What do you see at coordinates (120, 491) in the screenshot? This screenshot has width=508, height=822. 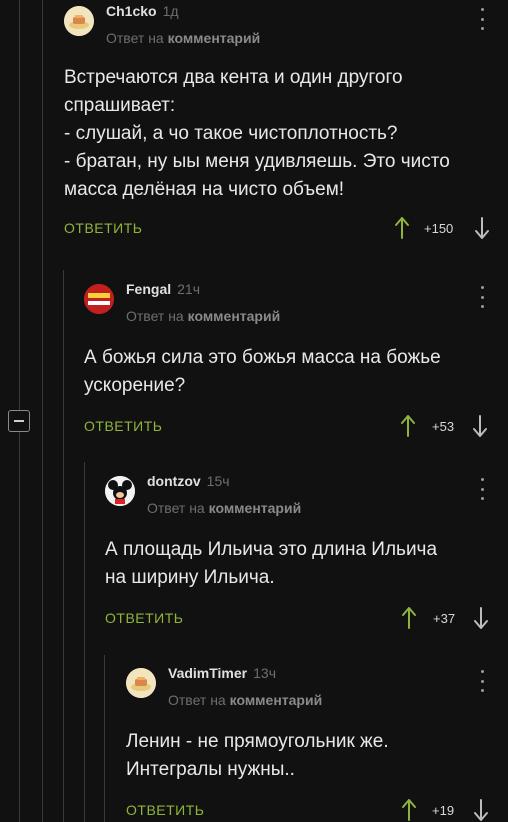 I see `mickey-mouse-icon` at bounding box center [120, 491].